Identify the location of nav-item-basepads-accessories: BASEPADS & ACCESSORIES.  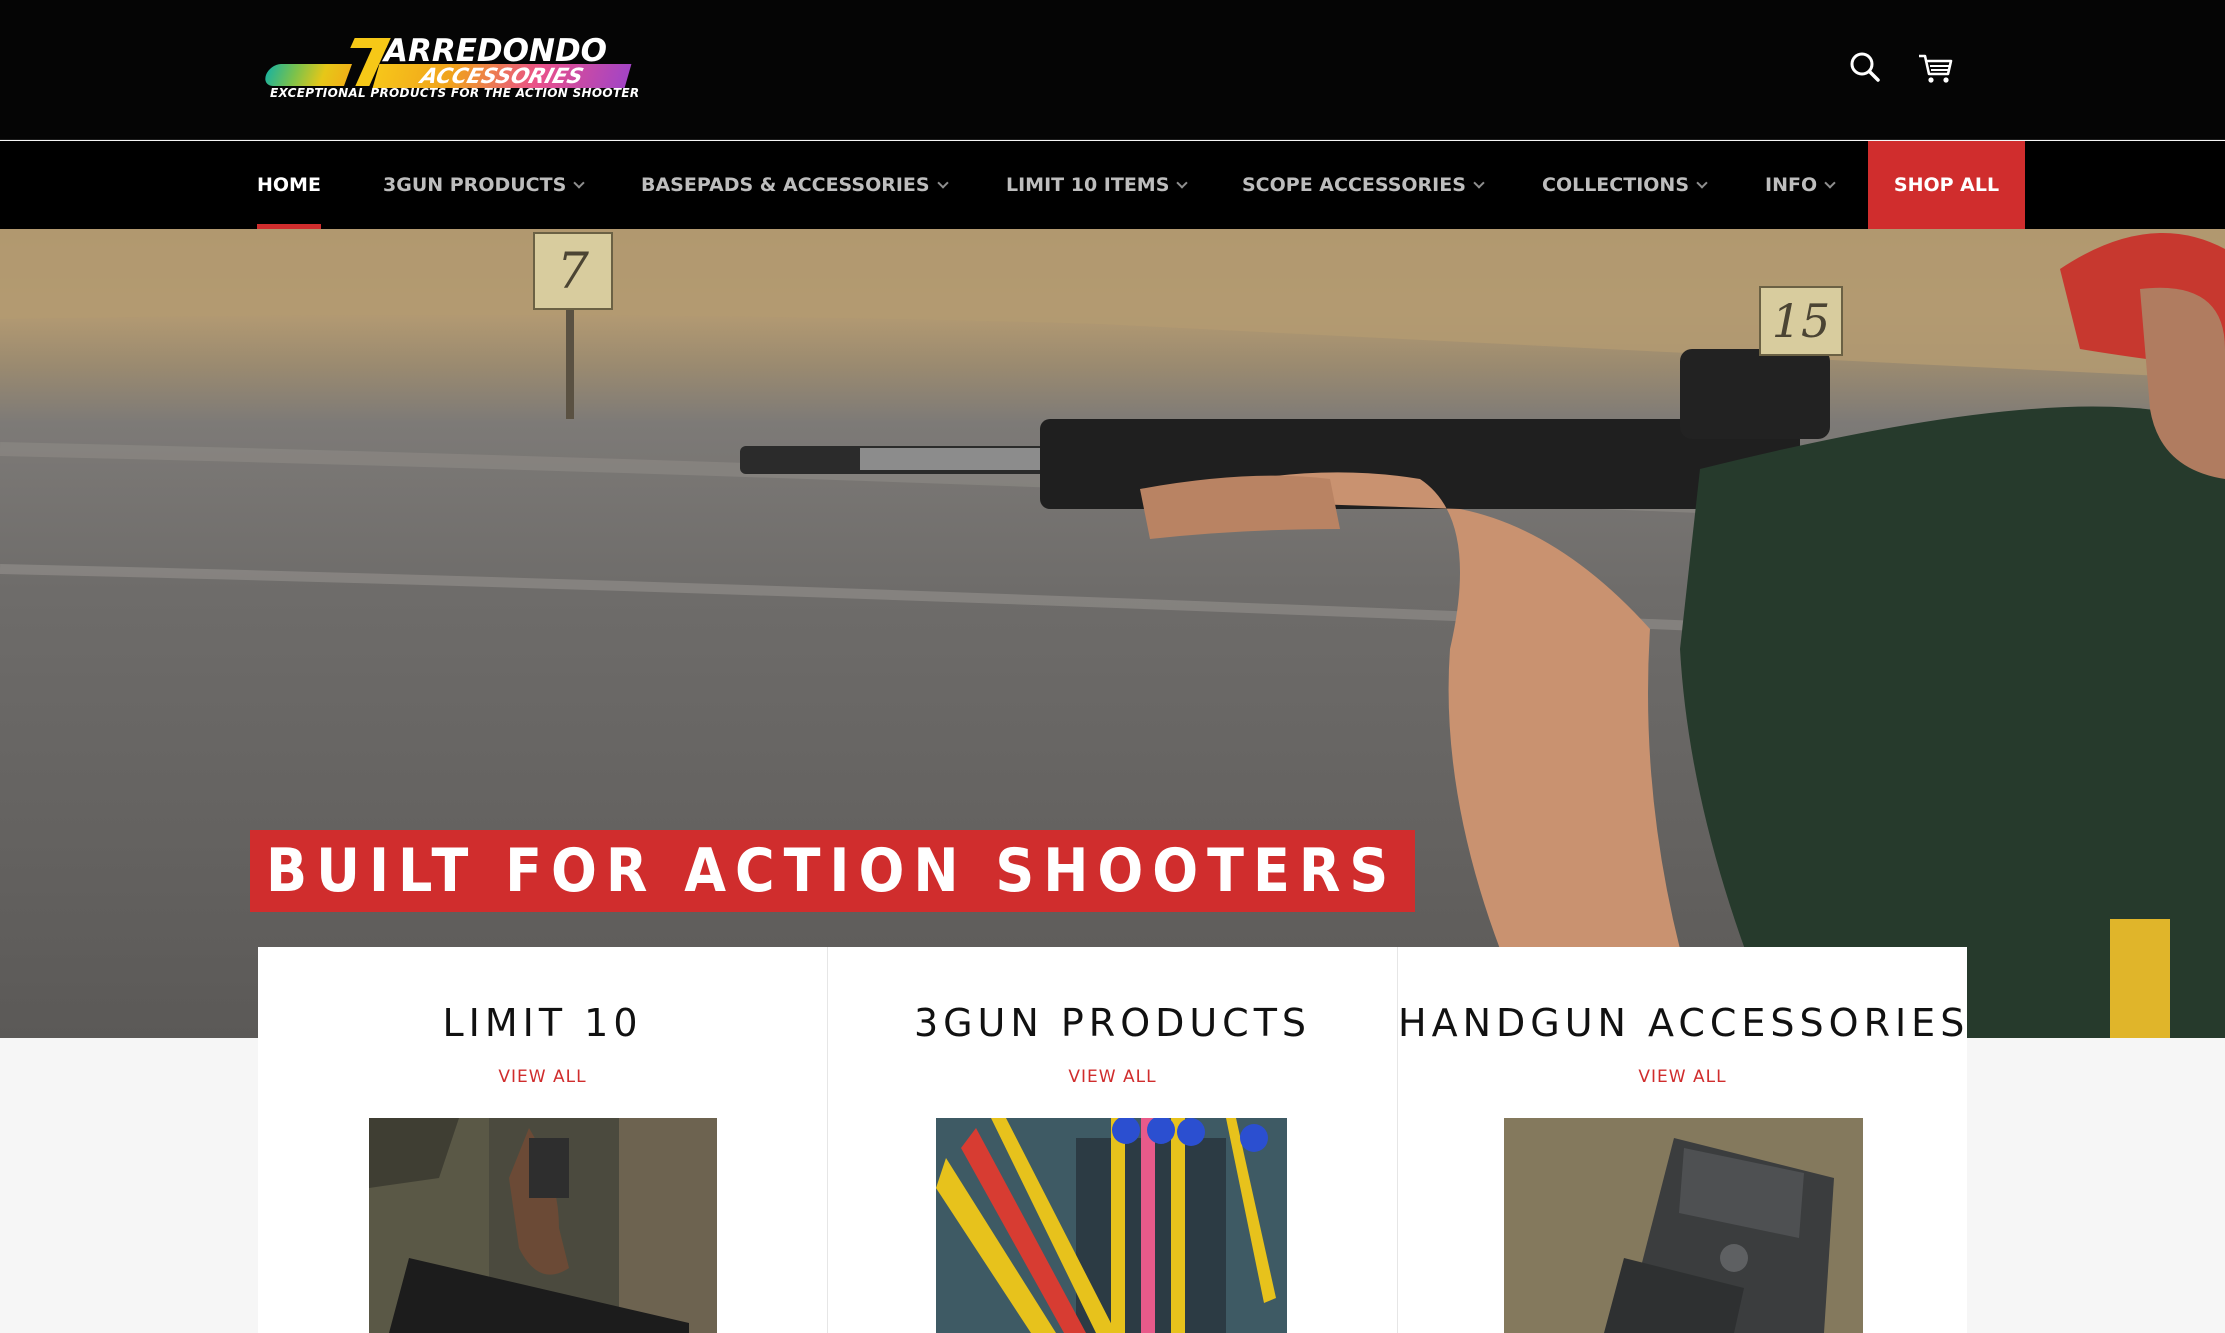
(795, 185).